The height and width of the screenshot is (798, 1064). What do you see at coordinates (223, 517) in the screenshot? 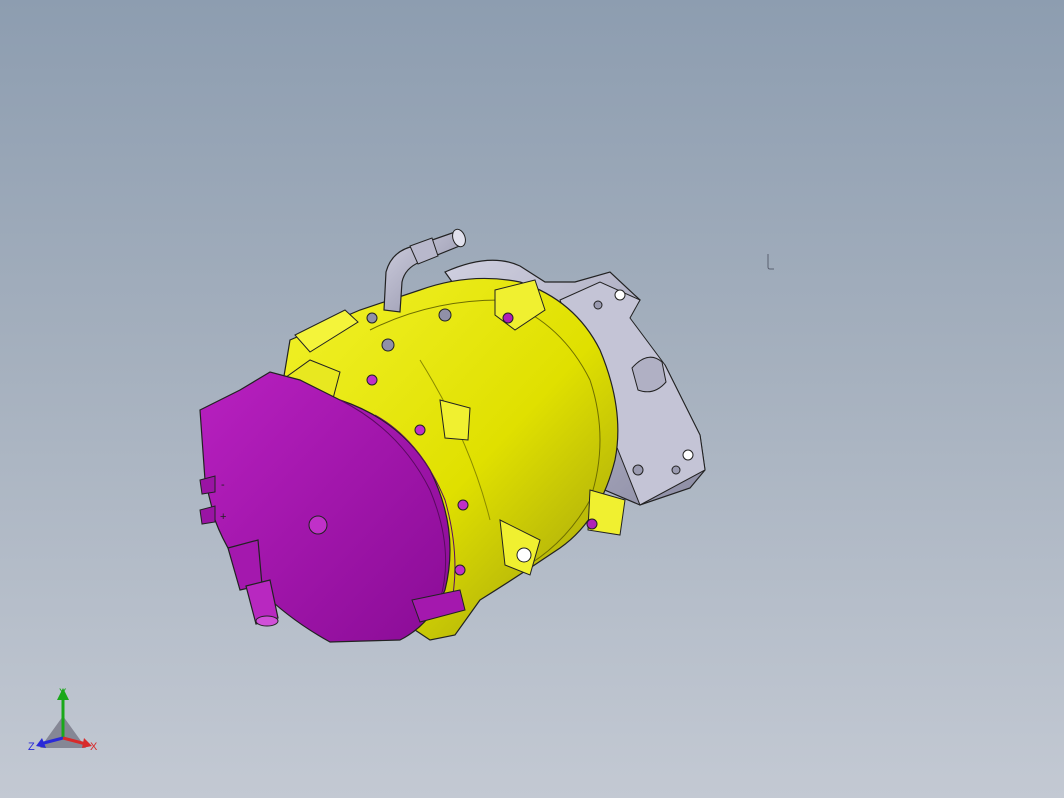
I see `plus-marking: +` at bounding box center [223, 517].